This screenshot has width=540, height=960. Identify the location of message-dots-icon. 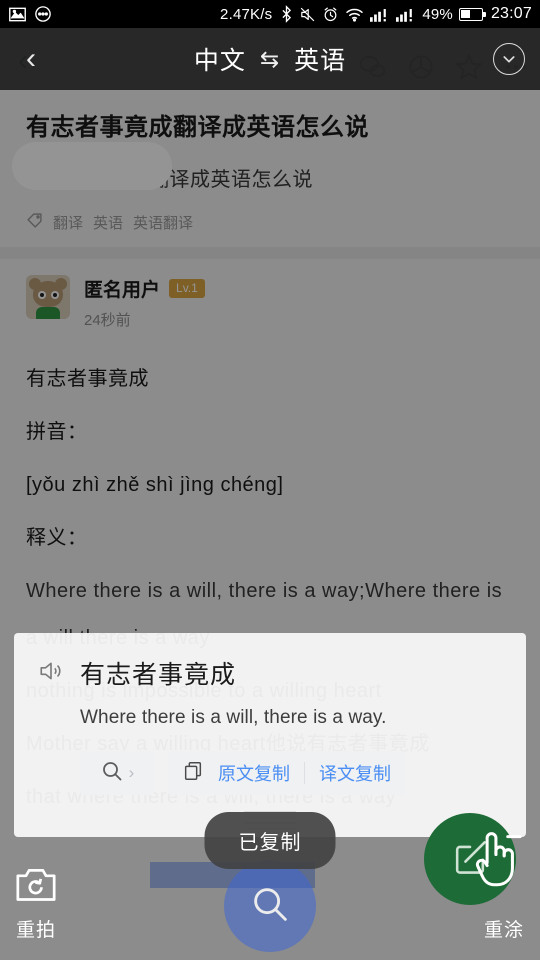
(43, 14).